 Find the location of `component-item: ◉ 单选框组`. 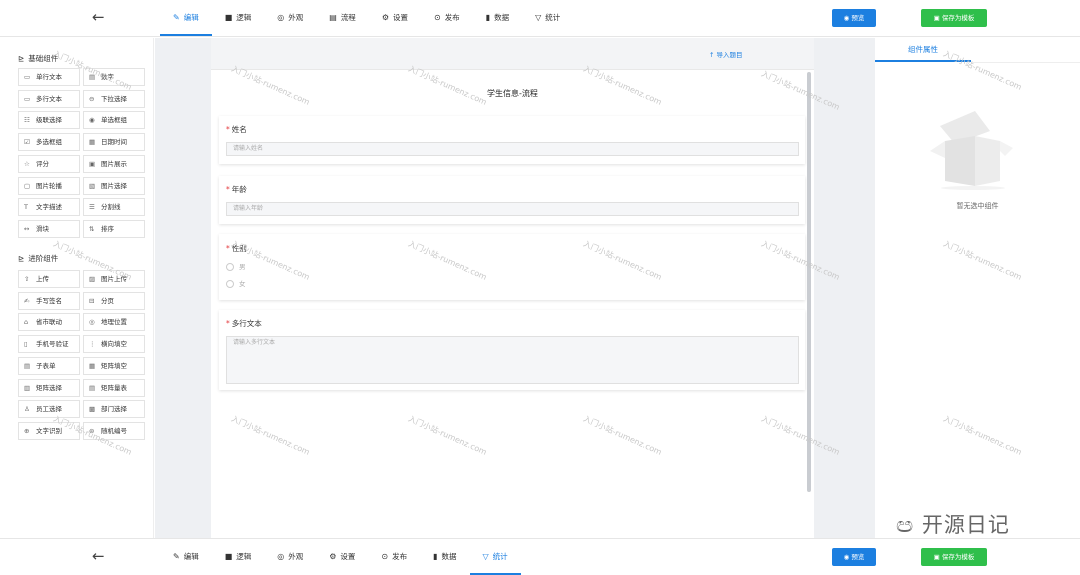

component-item: ◉ 单选框组 is located at coordinates (114, 120).